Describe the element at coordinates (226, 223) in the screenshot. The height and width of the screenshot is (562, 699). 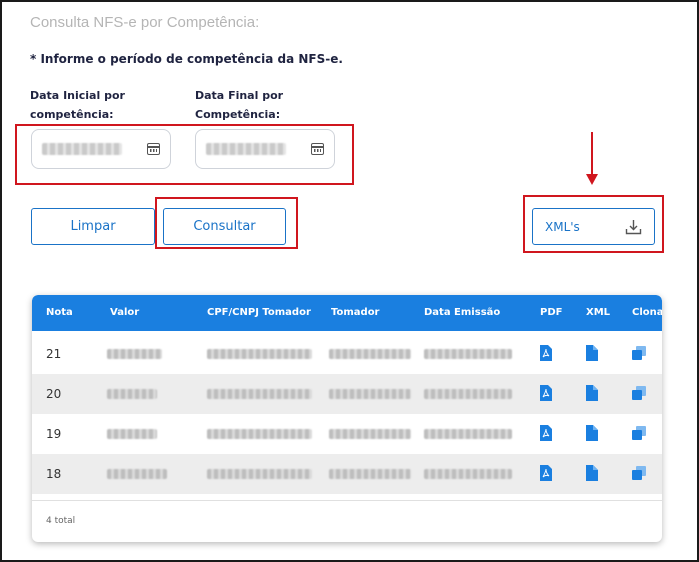
I see `highlight-box-search` at that location.